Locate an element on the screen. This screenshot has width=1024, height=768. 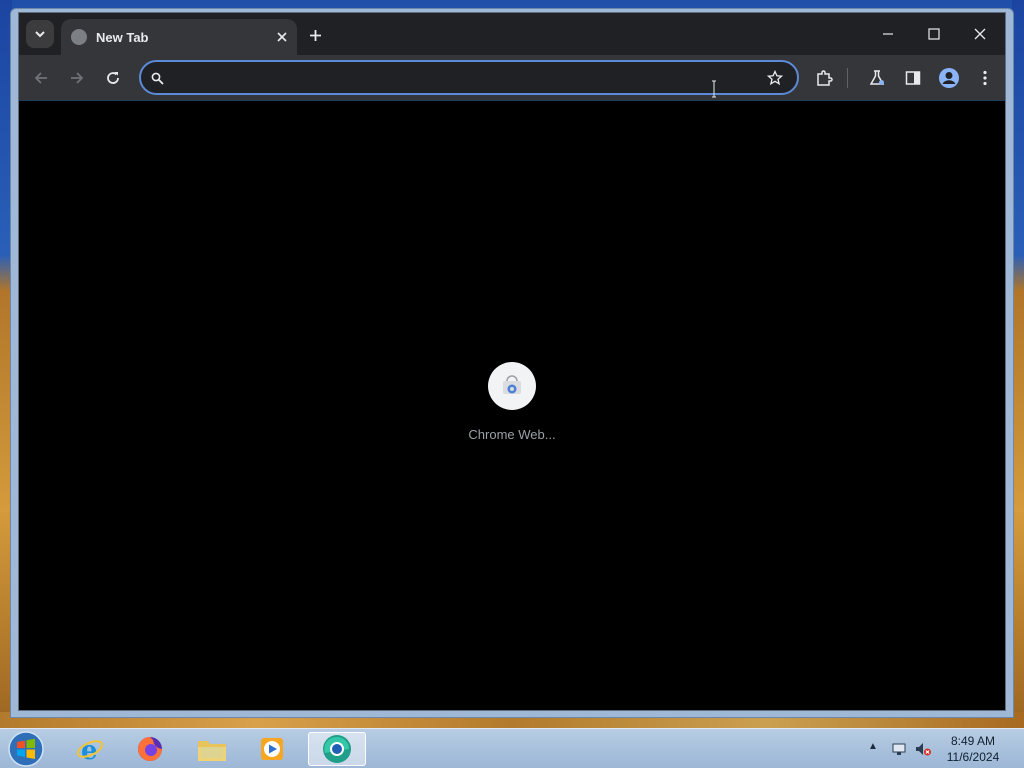
chrome-web-store-icon is located at coordinates (512, 384).